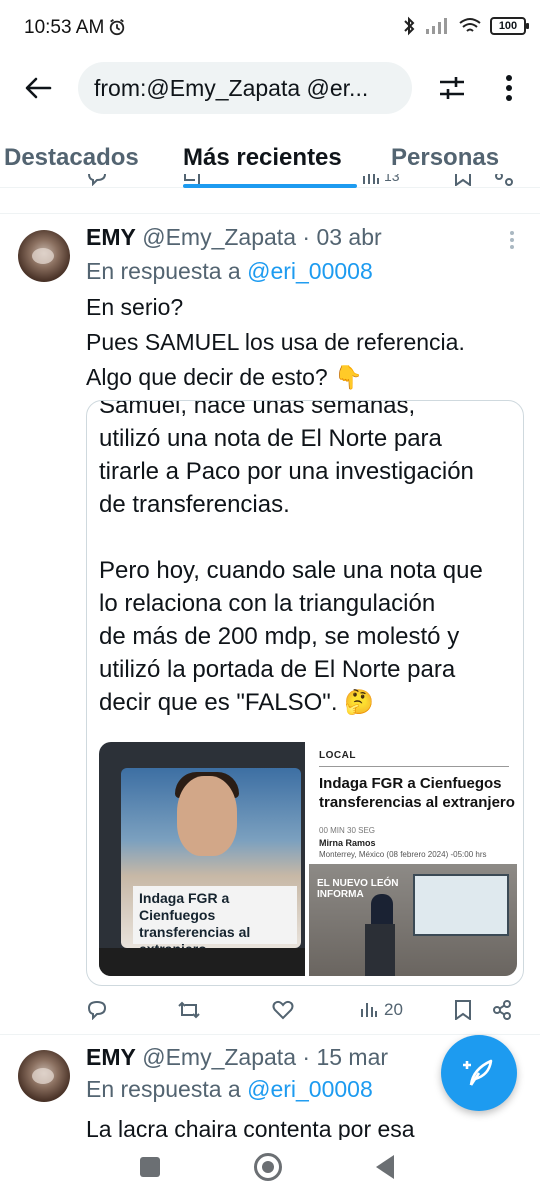  What do you see at coordinates (385, 1167) in the screenshot?
I see `system-back-button` at bounding box center [385, 1167].